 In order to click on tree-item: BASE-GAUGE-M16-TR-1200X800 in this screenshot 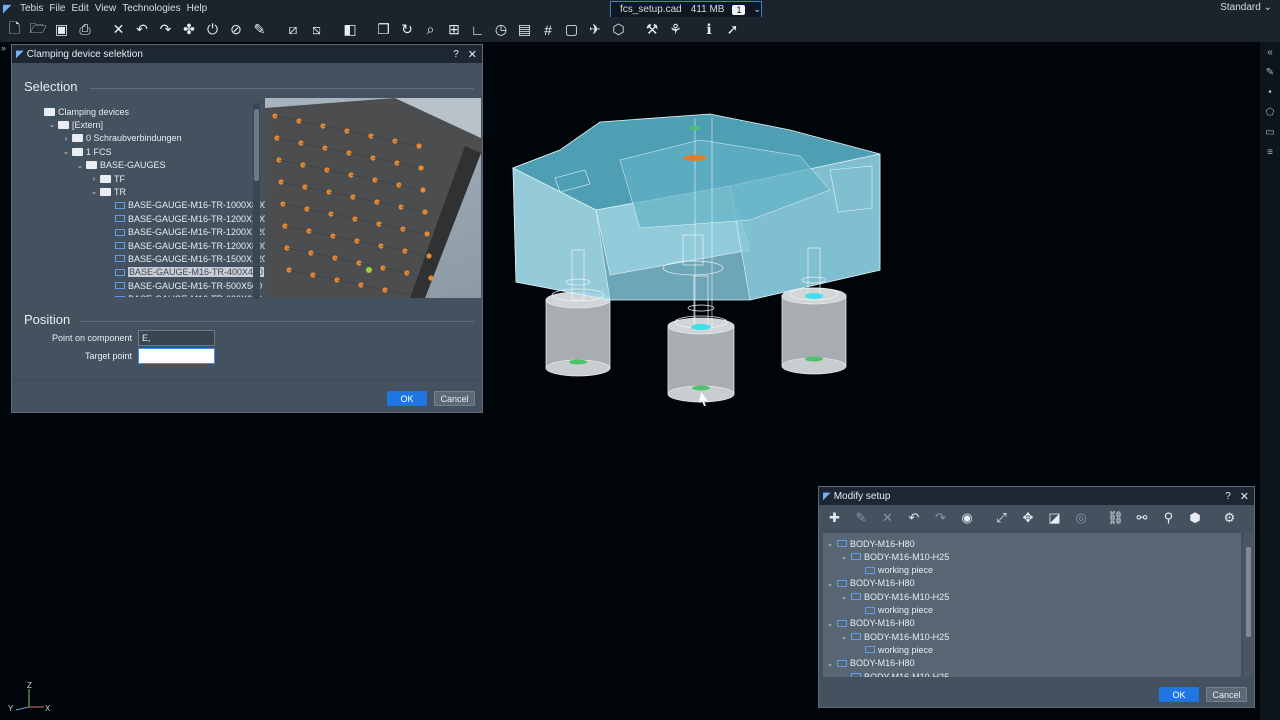, I will do `click(184, 245)`.